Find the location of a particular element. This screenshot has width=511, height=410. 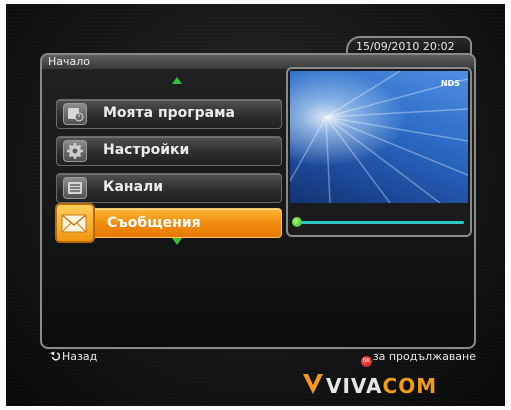

ok-button-icon: OK is located at coordinates (366, 361).